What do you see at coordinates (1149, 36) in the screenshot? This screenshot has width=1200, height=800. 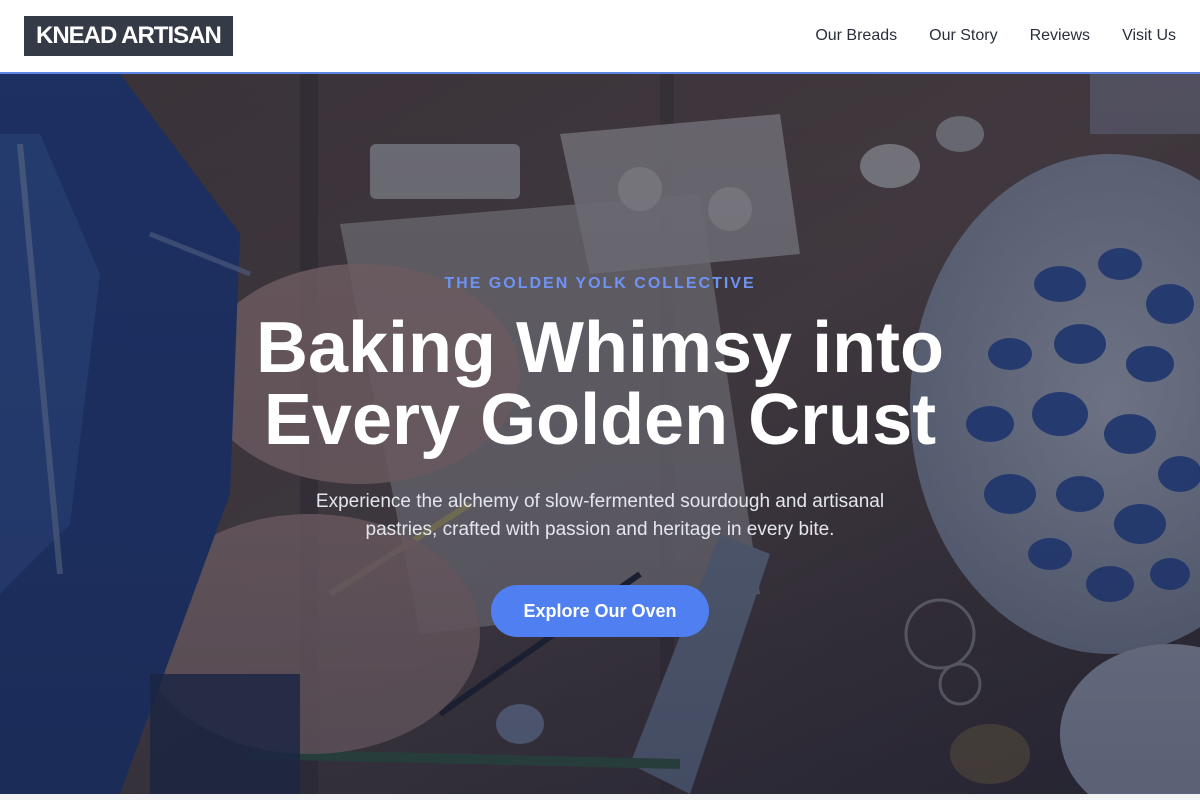 I see `nav-link-visit-us: Visit Us` at bounding box center [1149, 36].